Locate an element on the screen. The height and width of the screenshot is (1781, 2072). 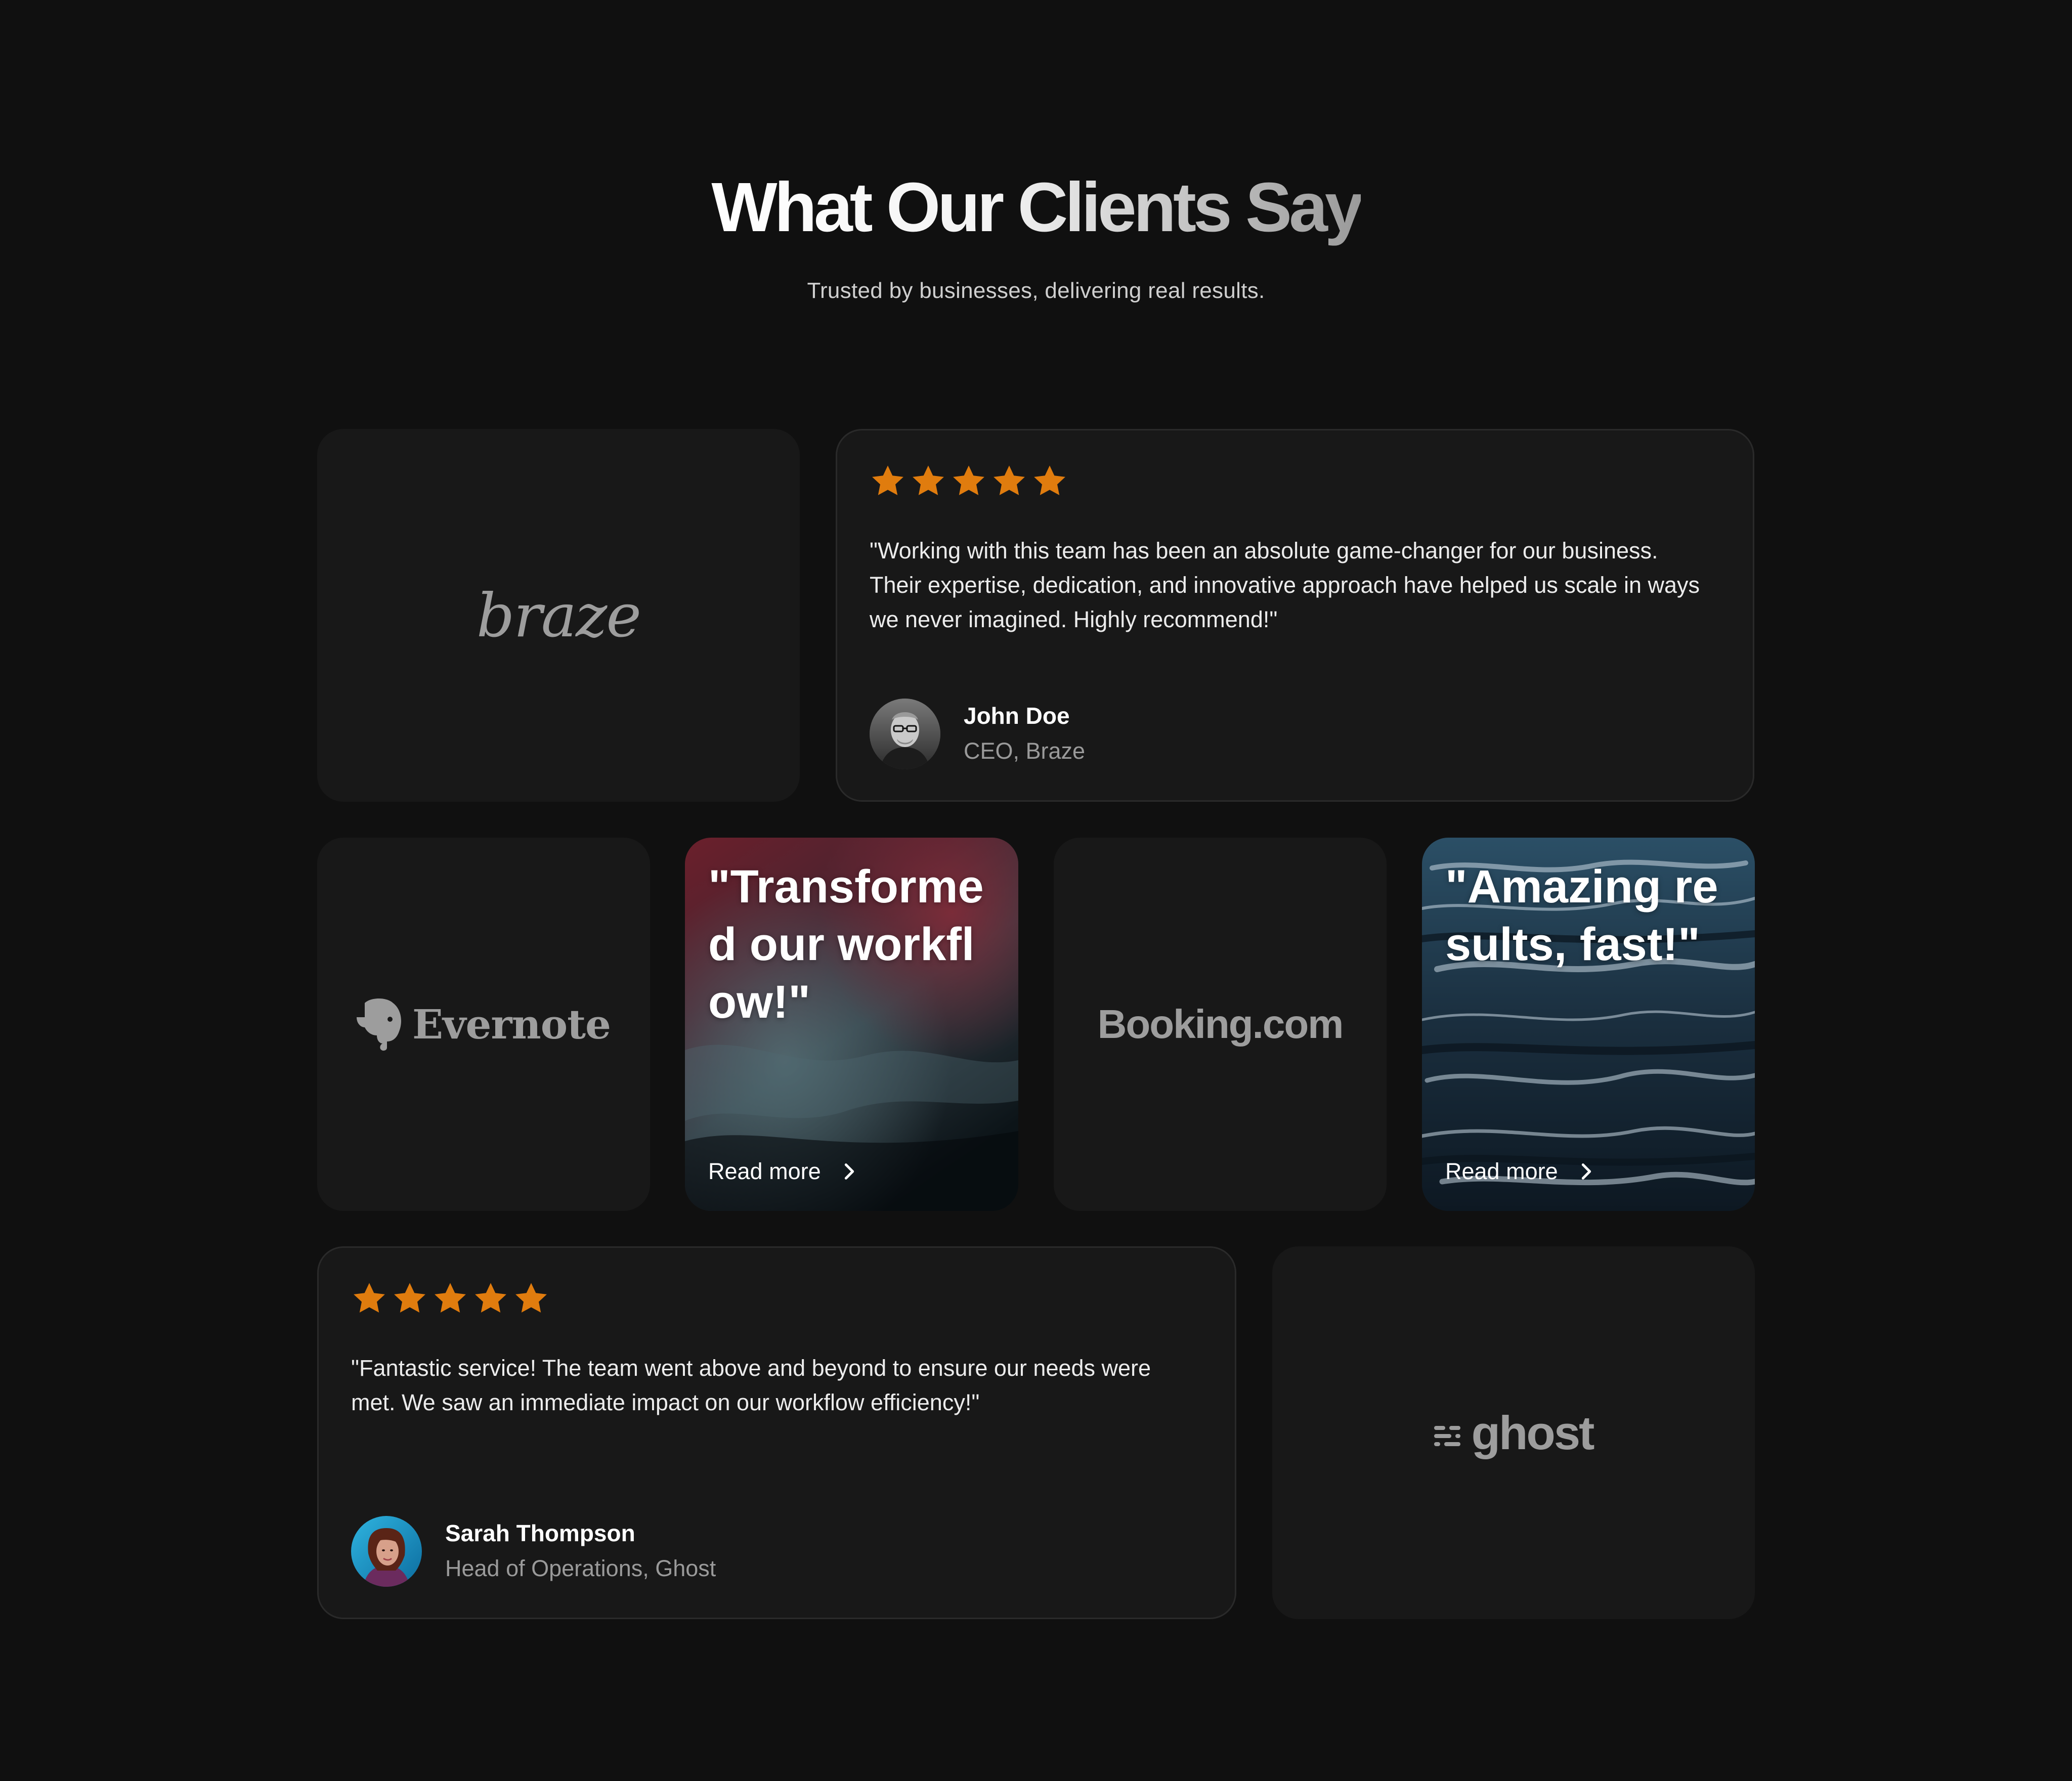
story-headline: "Transformed our workflow!" is located at coordinates (846, 944).